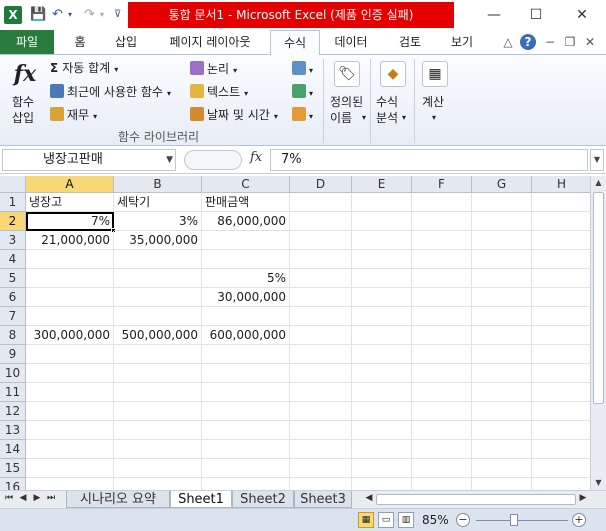 The image size is (606, 531). Describe the element at coordinates (434, 118) in the screenshot. I see `chevron-down-icon: ▾` at that location.